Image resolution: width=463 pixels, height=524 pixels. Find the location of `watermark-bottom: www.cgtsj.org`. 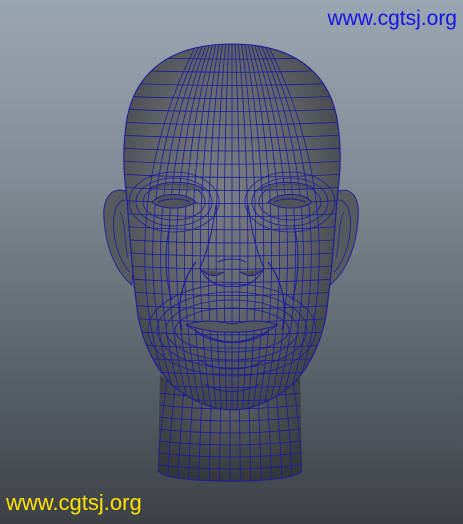

watermark-bottom: www.cgtsj.org is located at coordinates (74, 502).